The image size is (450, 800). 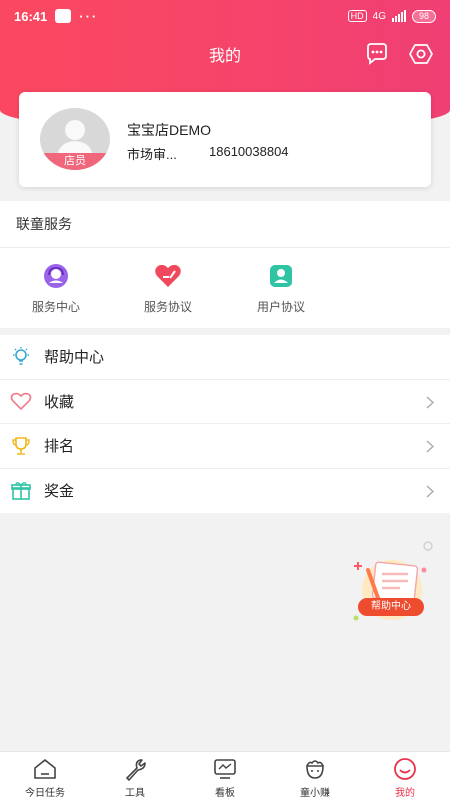 I want to click on menu-item-label: 收藏, so click(x=59, y=402).